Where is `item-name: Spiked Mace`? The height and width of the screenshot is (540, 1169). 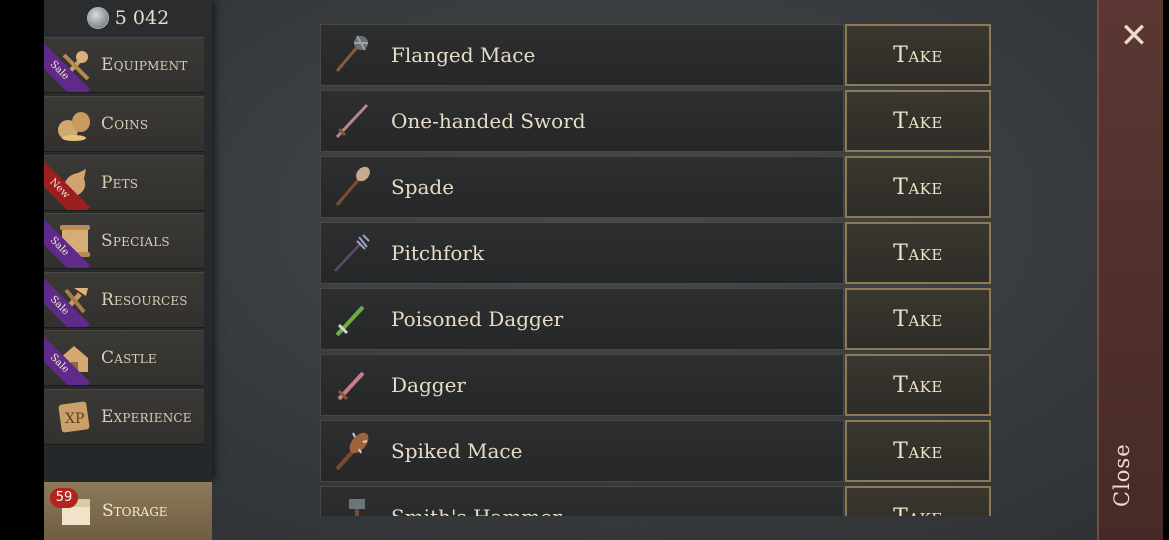
item-name: Spiked Mace is located at coordinates (457, 451).